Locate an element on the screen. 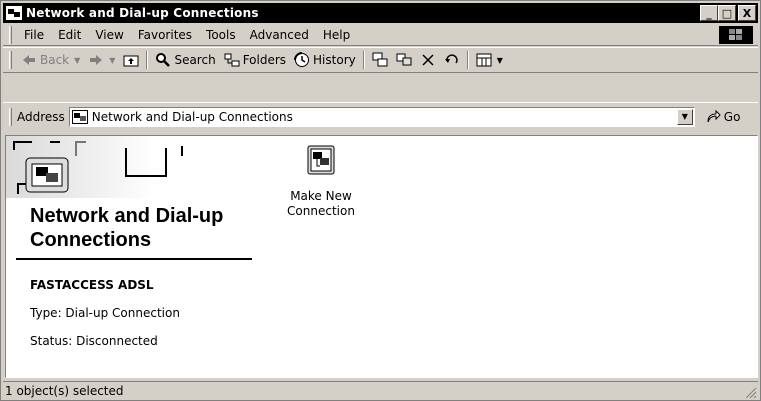 The image size is (761, 401). make-new-connection-label: Make New Connection is located at coordinates (321, 203).